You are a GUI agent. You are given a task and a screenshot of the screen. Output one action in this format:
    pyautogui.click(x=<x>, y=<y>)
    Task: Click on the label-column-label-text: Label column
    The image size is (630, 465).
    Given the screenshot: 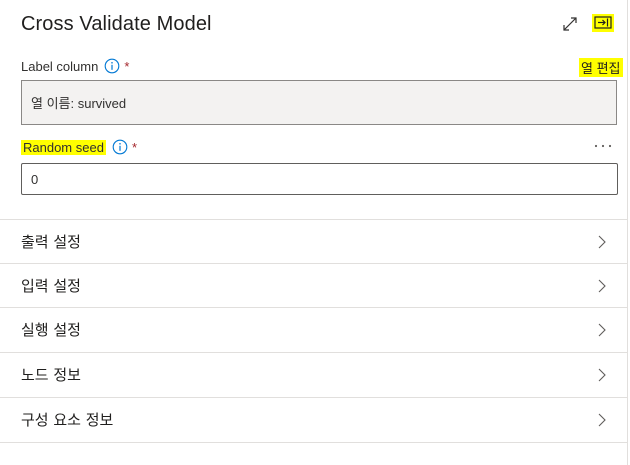 What is the action you would take?
    pyautogui.click(x=60, y=66)
    